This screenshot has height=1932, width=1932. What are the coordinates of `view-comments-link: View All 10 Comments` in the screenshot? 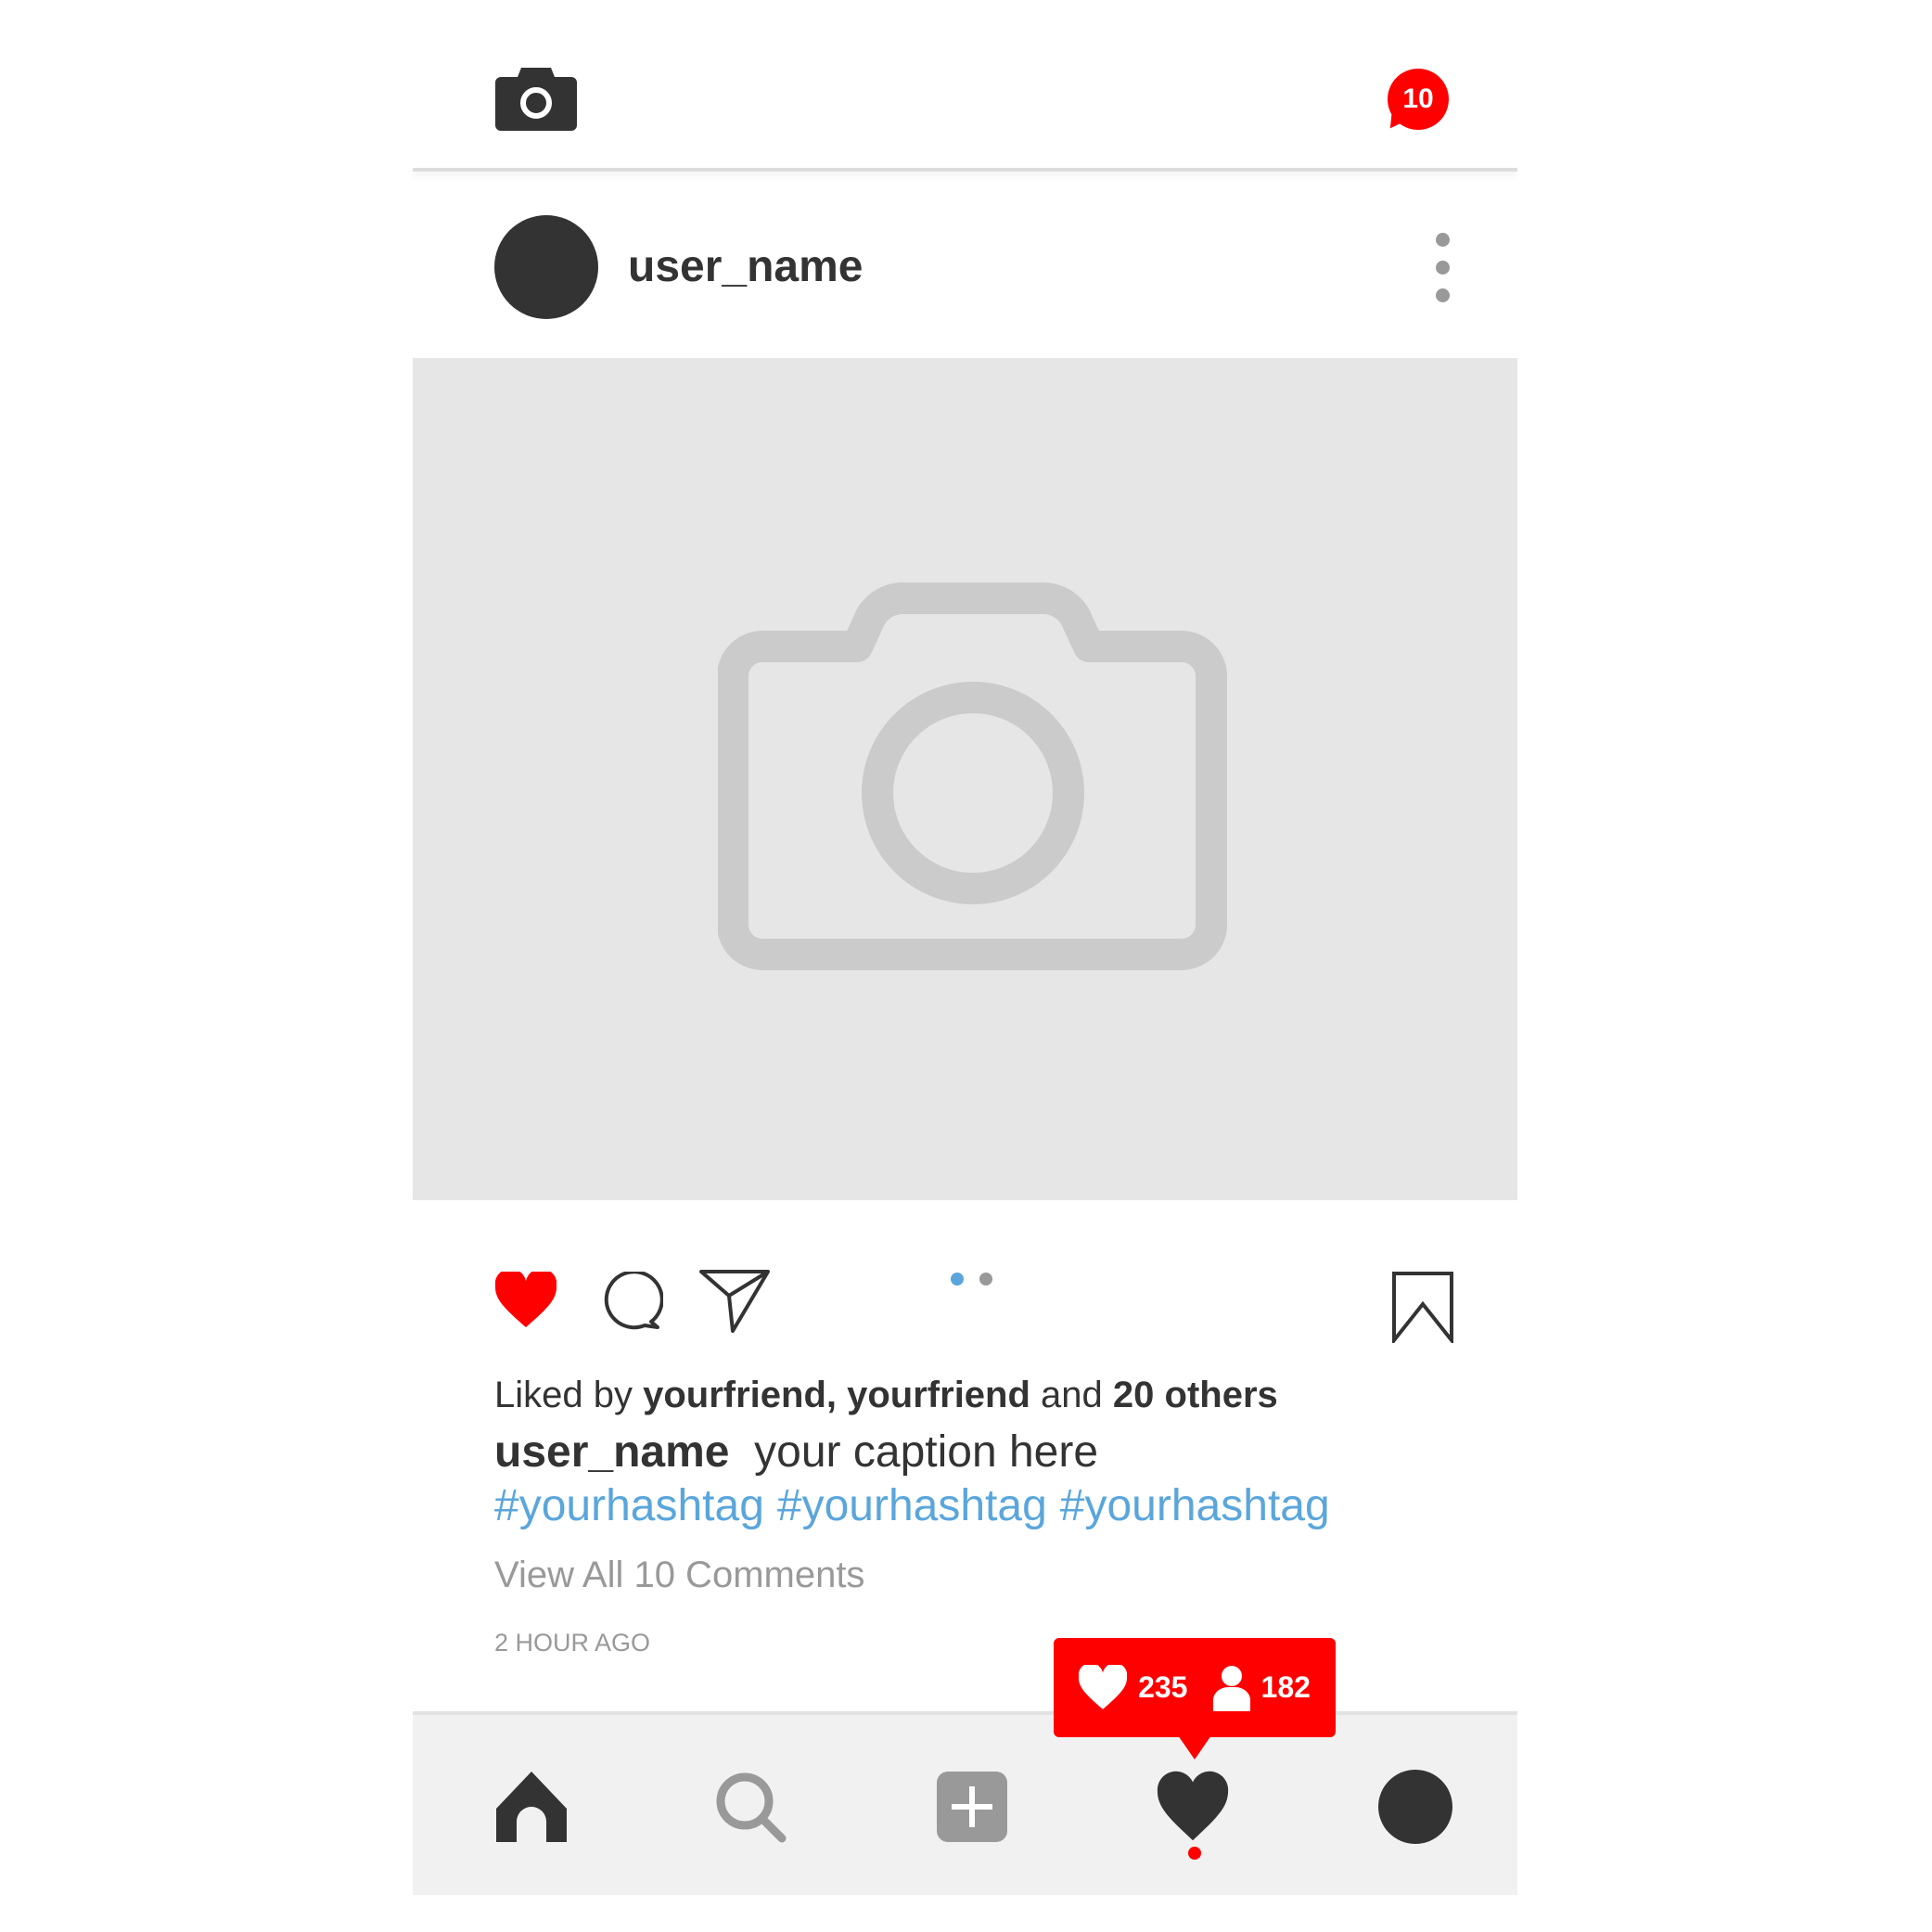 It's located at (679, 1575).